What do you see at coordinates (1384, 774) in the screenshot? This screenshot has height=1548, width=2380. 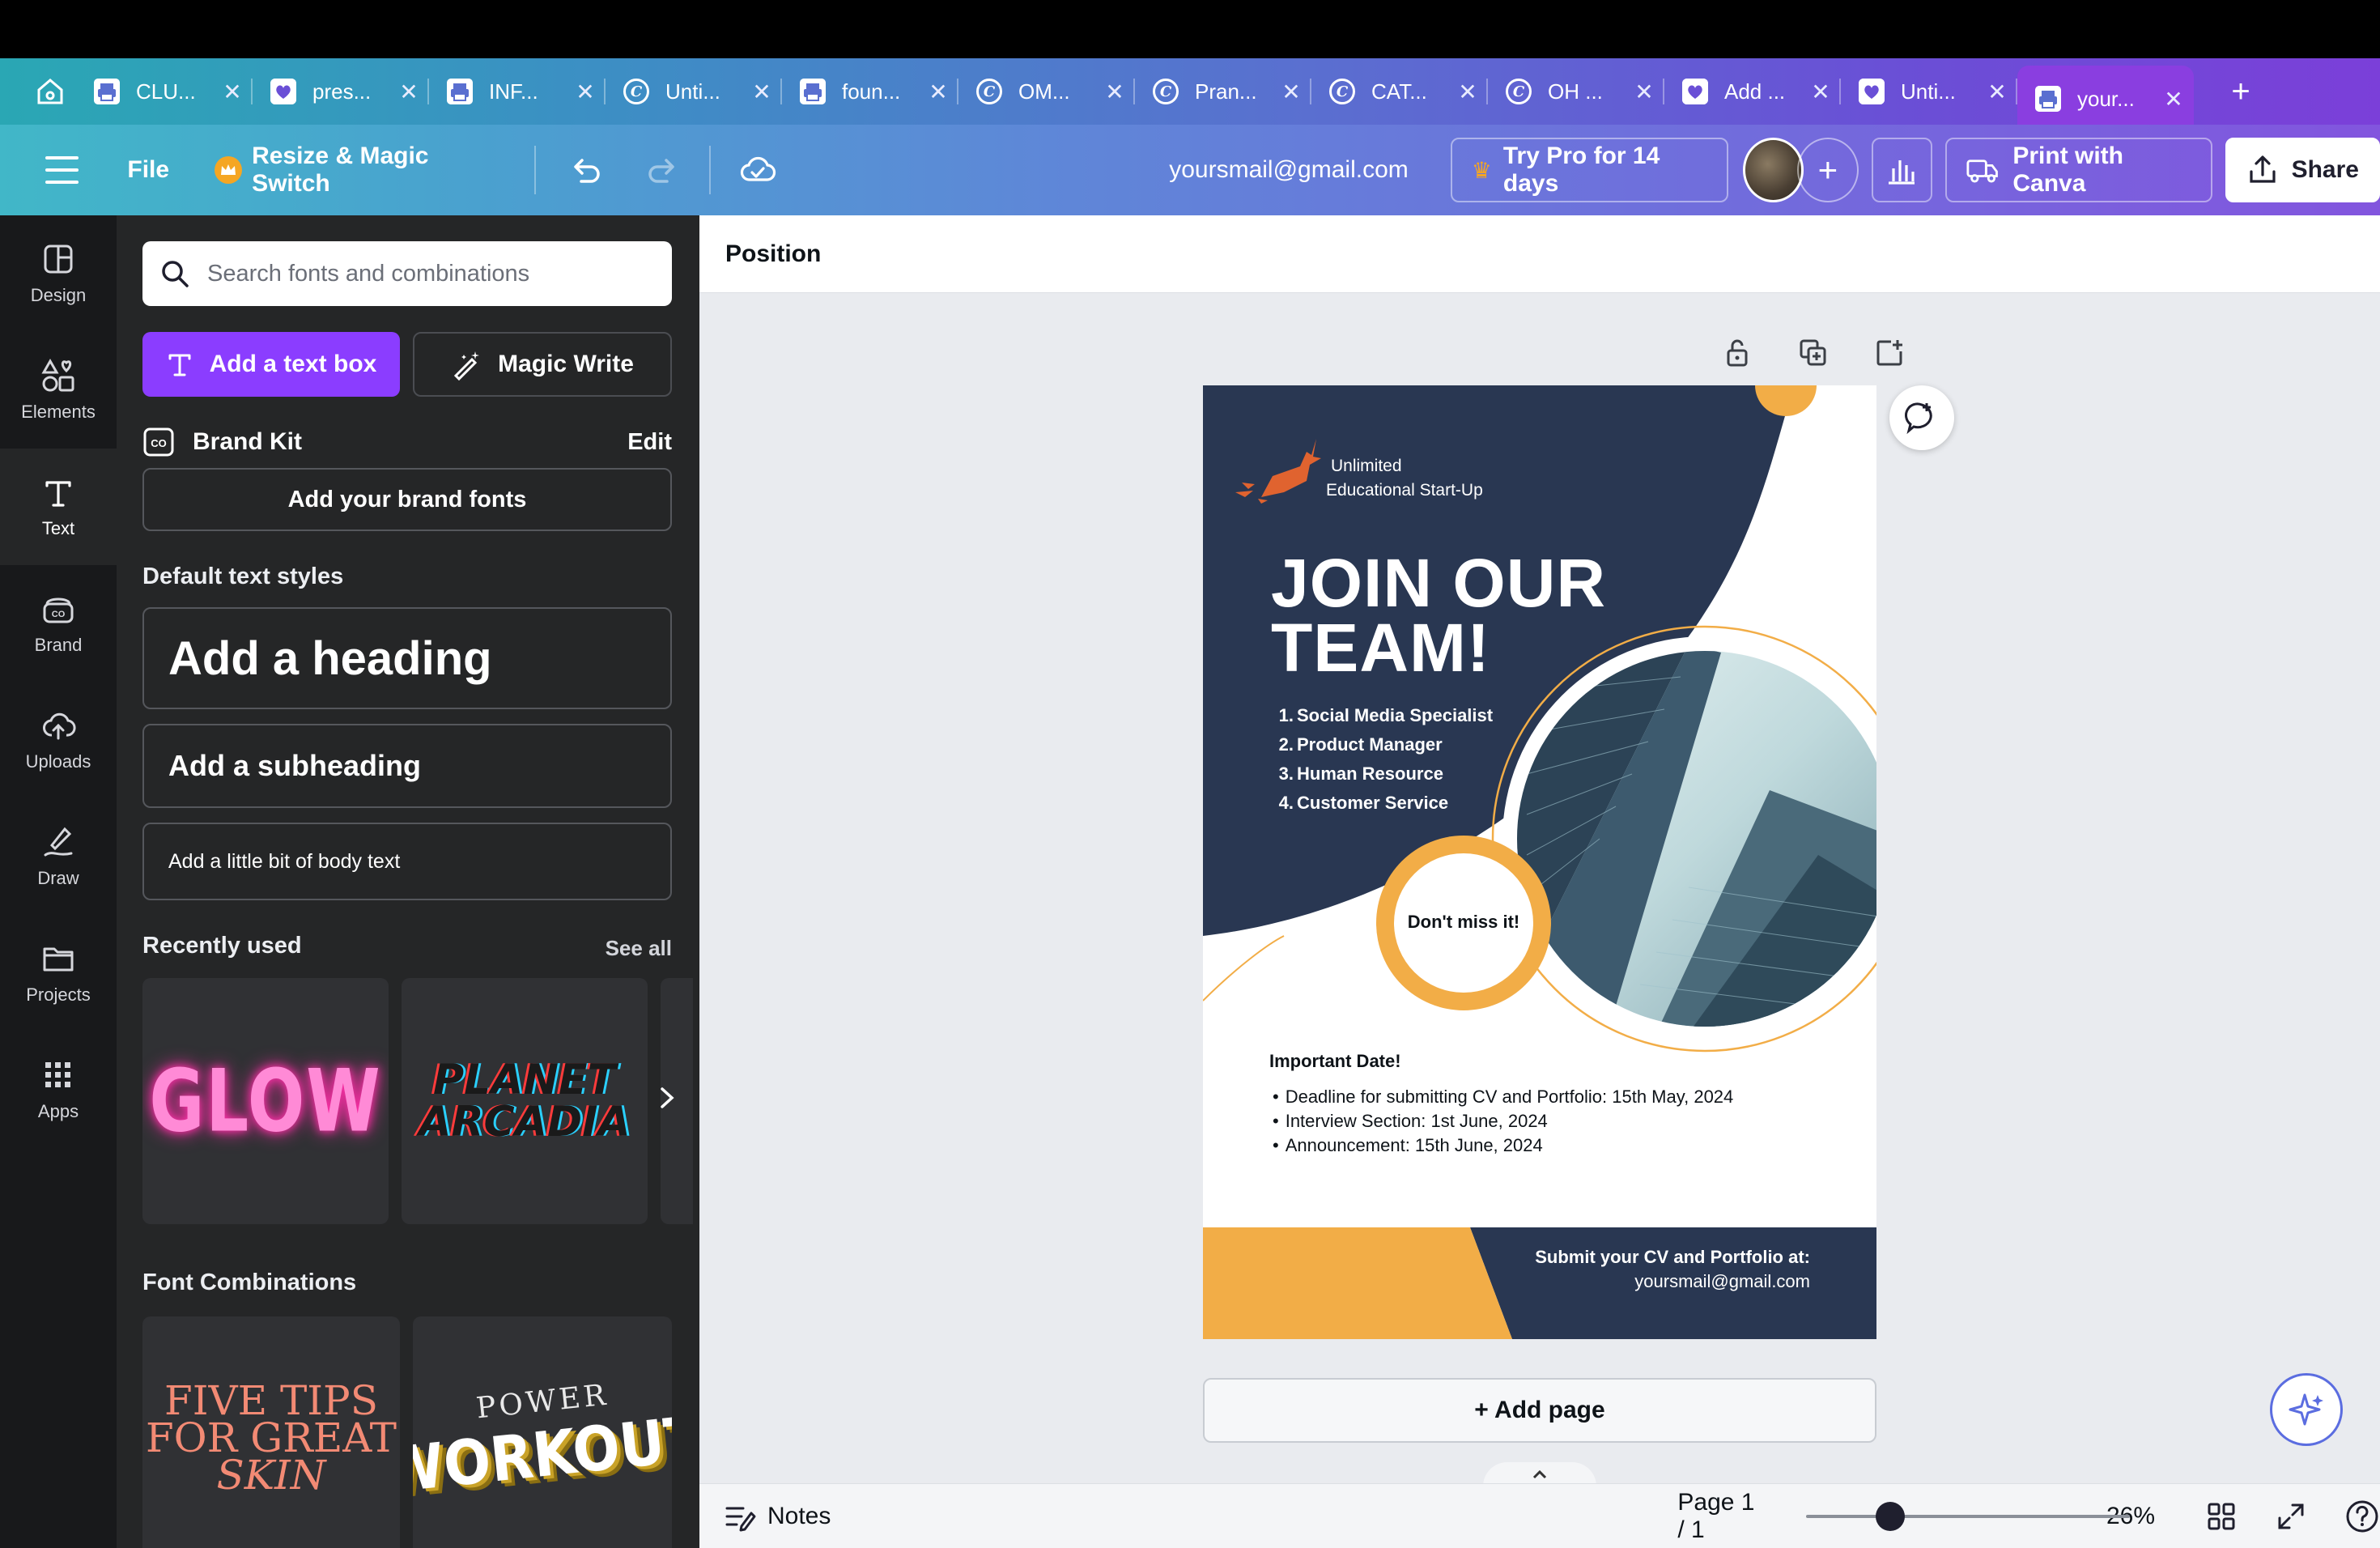 I see `role-item: 3. Human Resource` at bounding box center [1384, 774].